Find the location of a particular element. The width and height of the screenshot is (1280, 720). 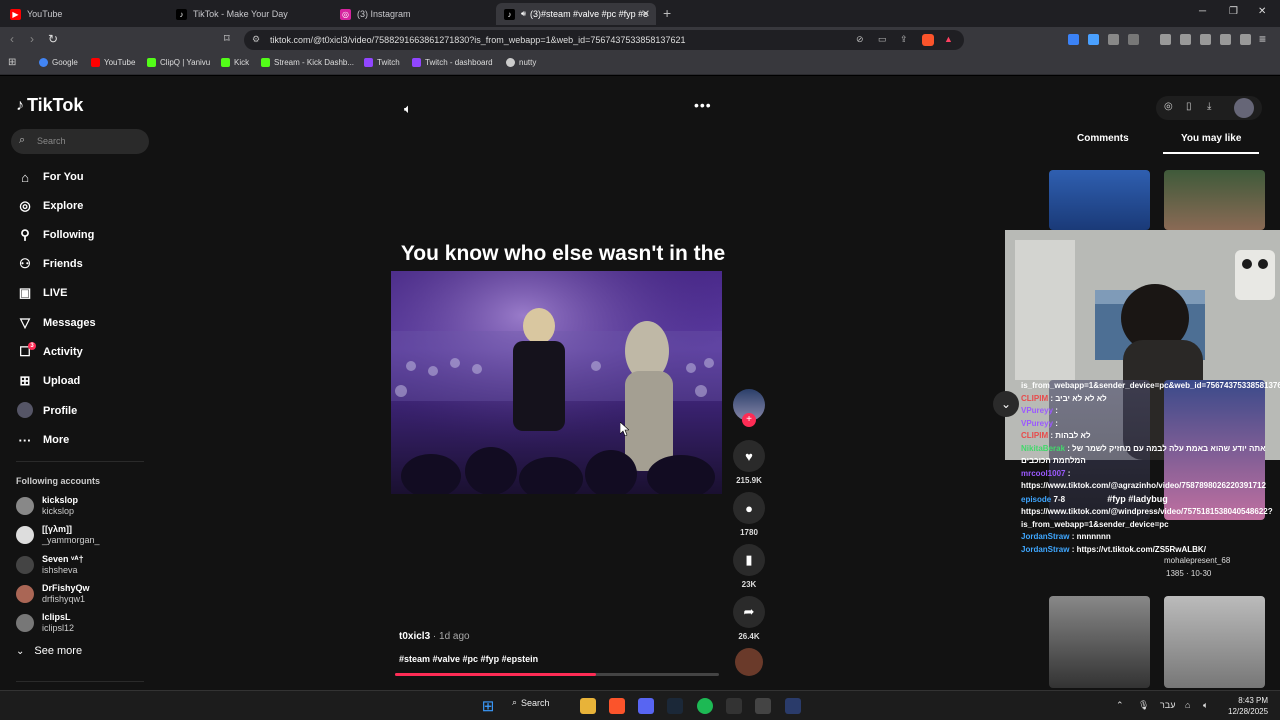

following-account: kickslop kickslop is located at coordinates (47, 506).